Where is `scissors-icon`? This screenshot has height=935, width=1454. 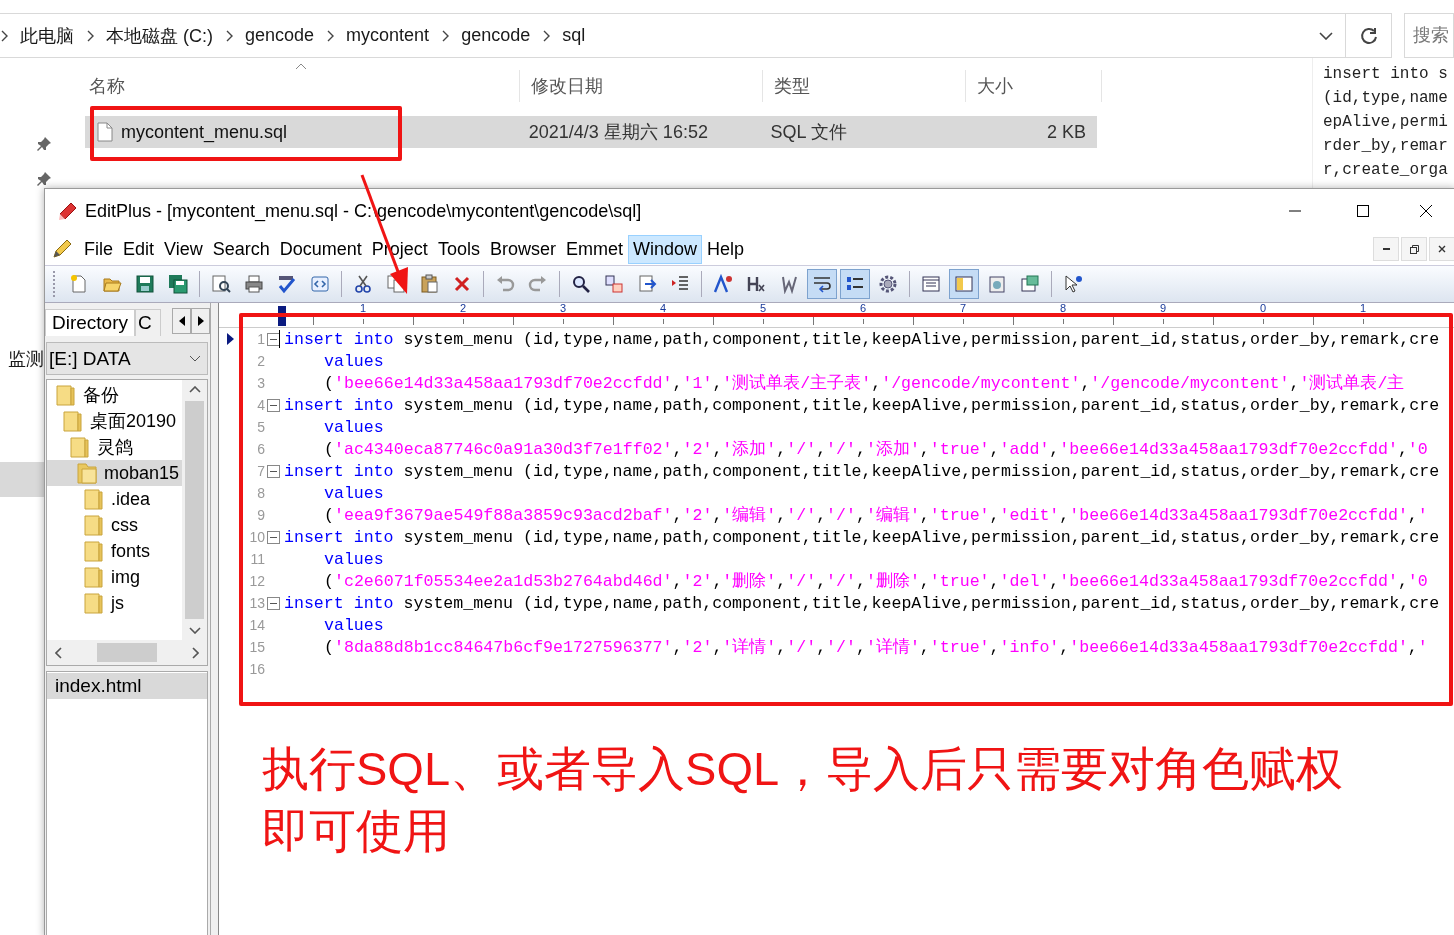
scissors-icon is located at coordinates (363, 284).